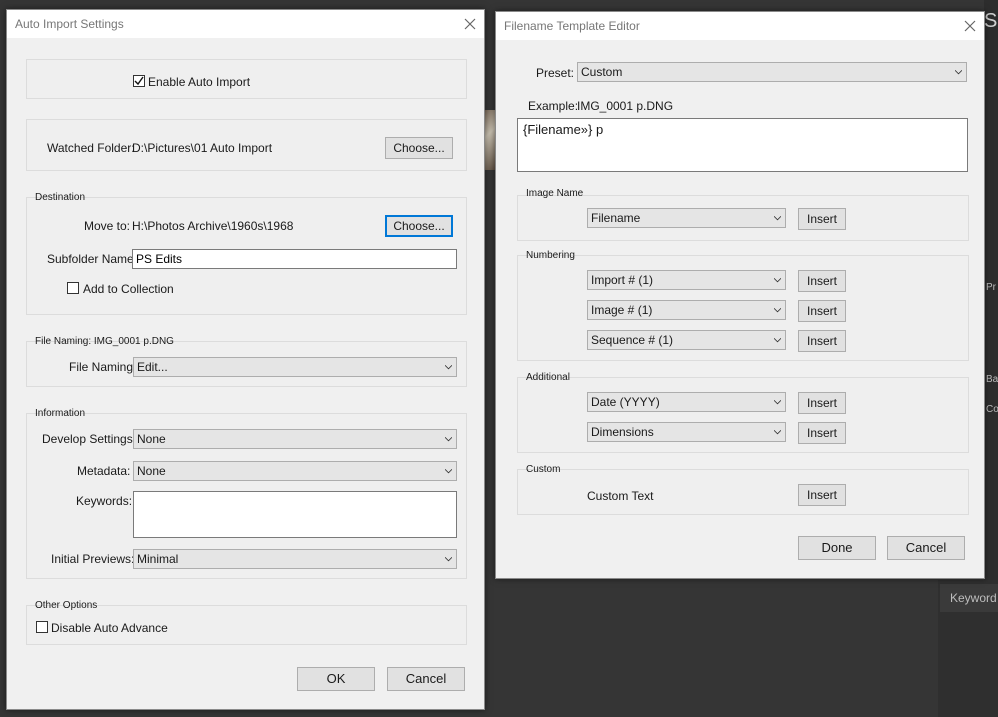 The image size is (998, 717). Describe the element at coordinates (602, 72) in the screenshot. I see `preset-value: Custom` at that location.